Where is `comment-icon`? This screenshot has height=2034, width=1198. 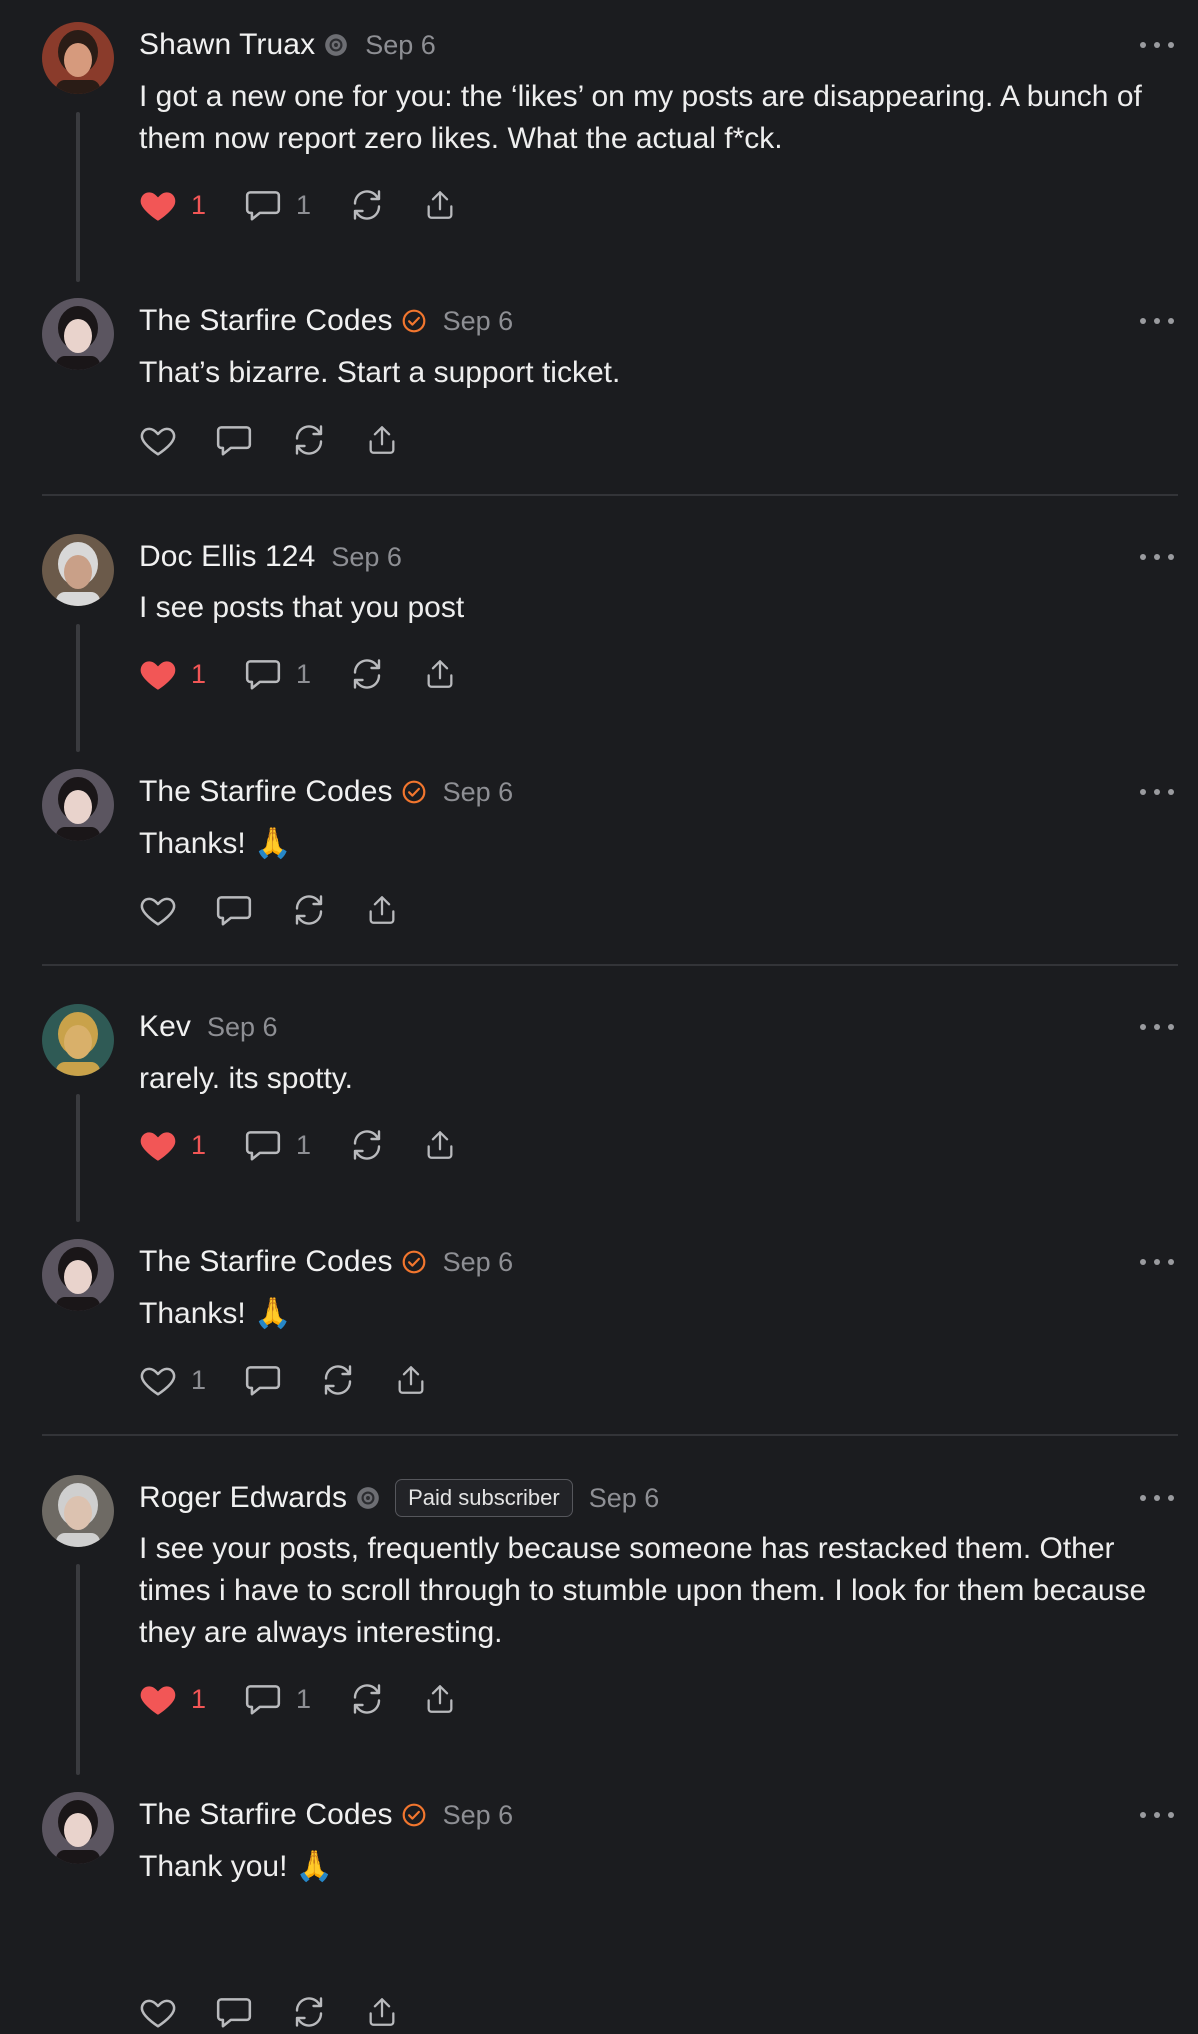 comment-icon is located at coordinates (263, 674).